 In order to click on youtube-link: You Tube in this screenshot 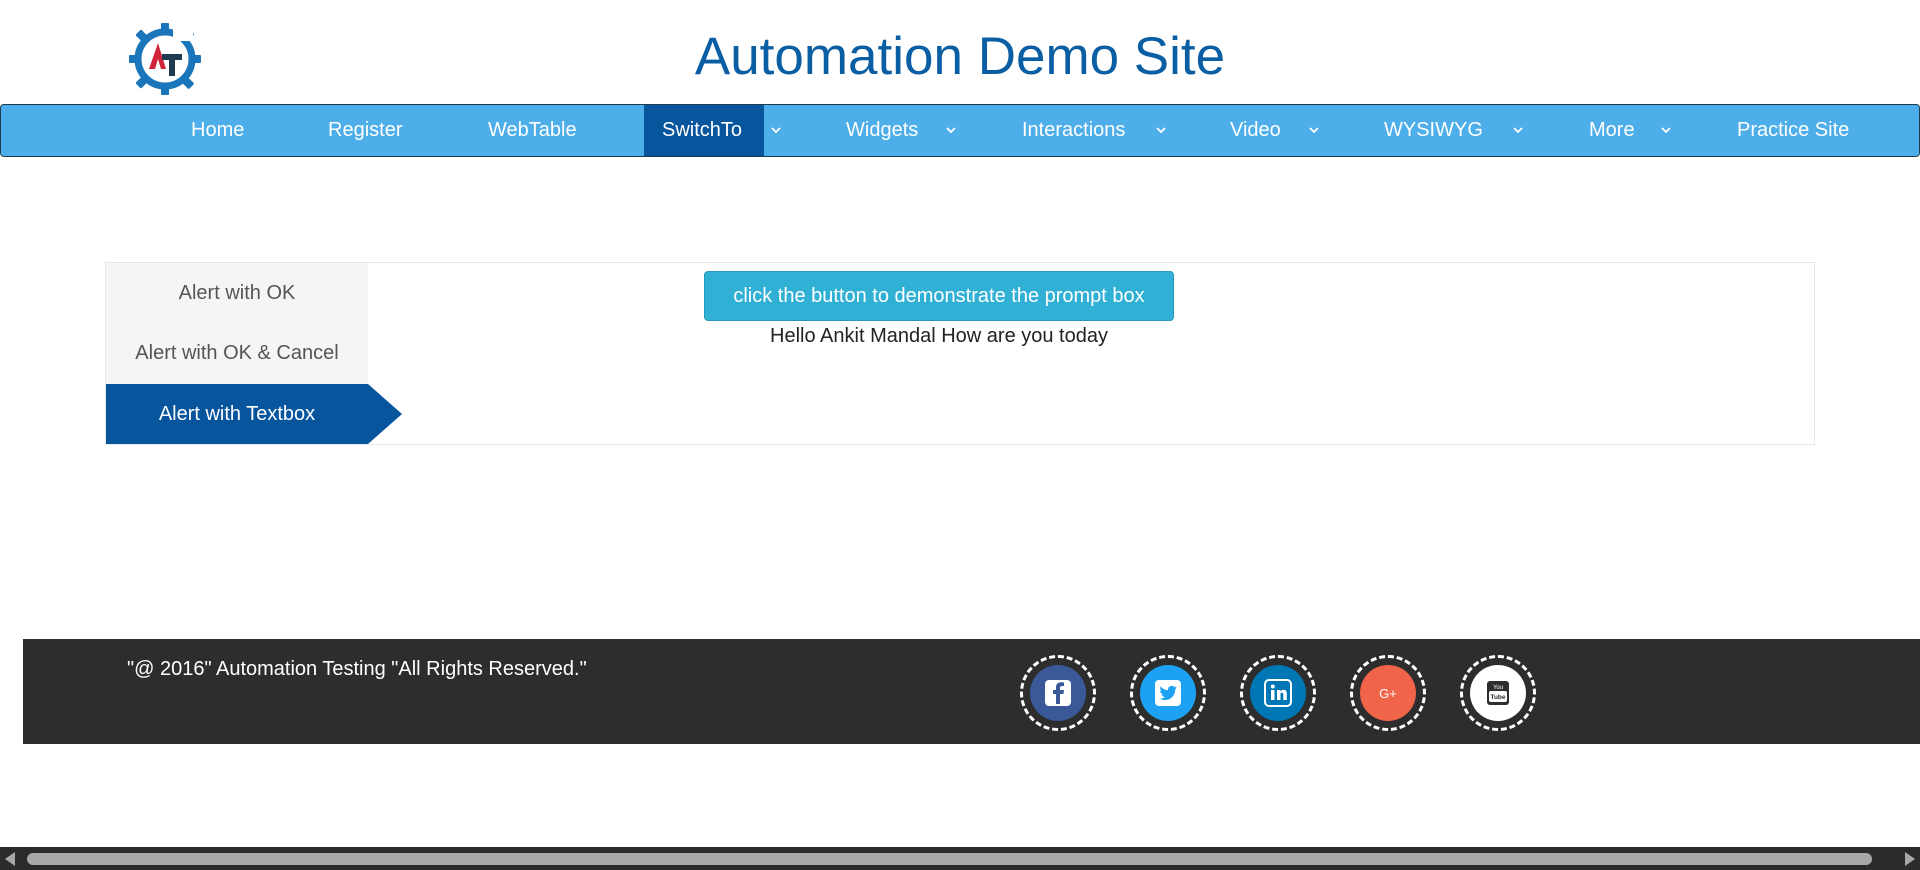, I will do `click(1498, 693)`.